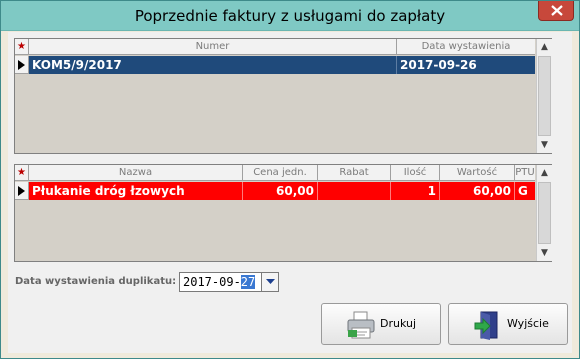  What do you see at coordinates (96, 281) in the screenshot?
I see `duplicate-date-label: Data wystawienia duplikatu:` at bounding box center [96, 281].